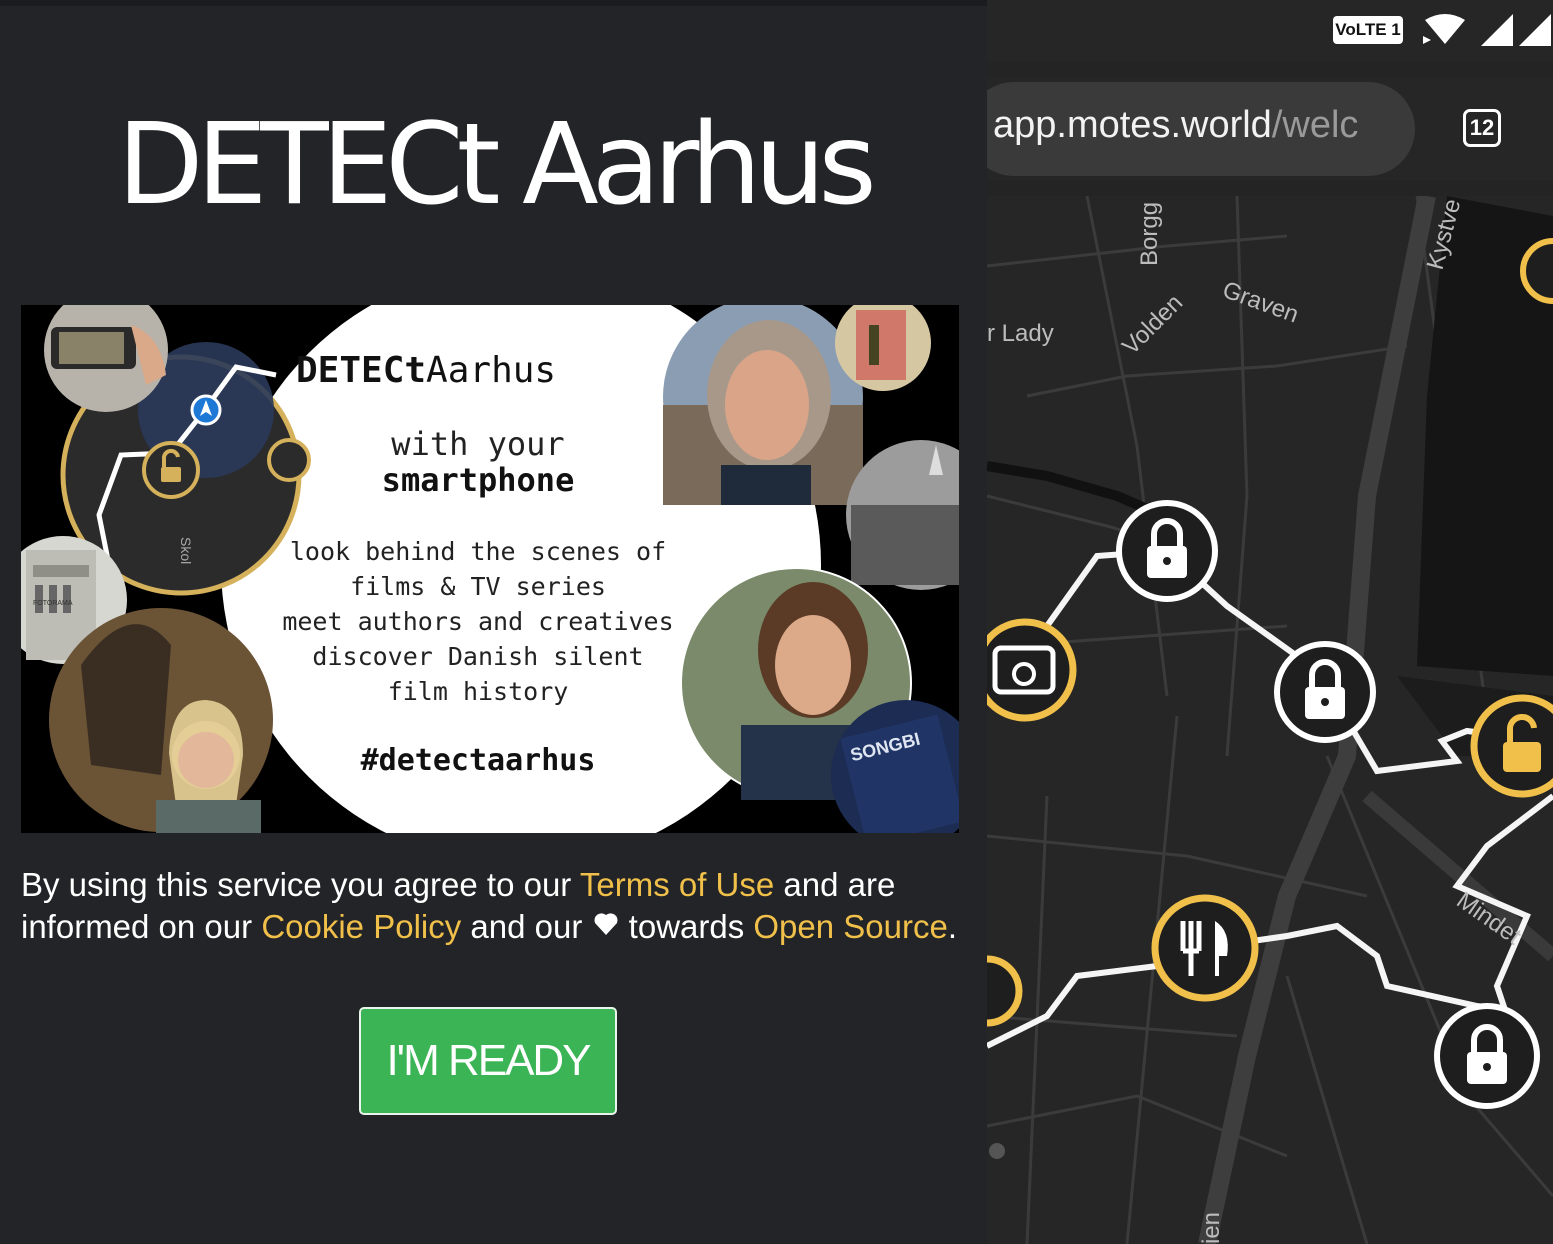 This screenshot has width=1553, height=1244. I want to click on url-path: /welc, so click(1315, 125).